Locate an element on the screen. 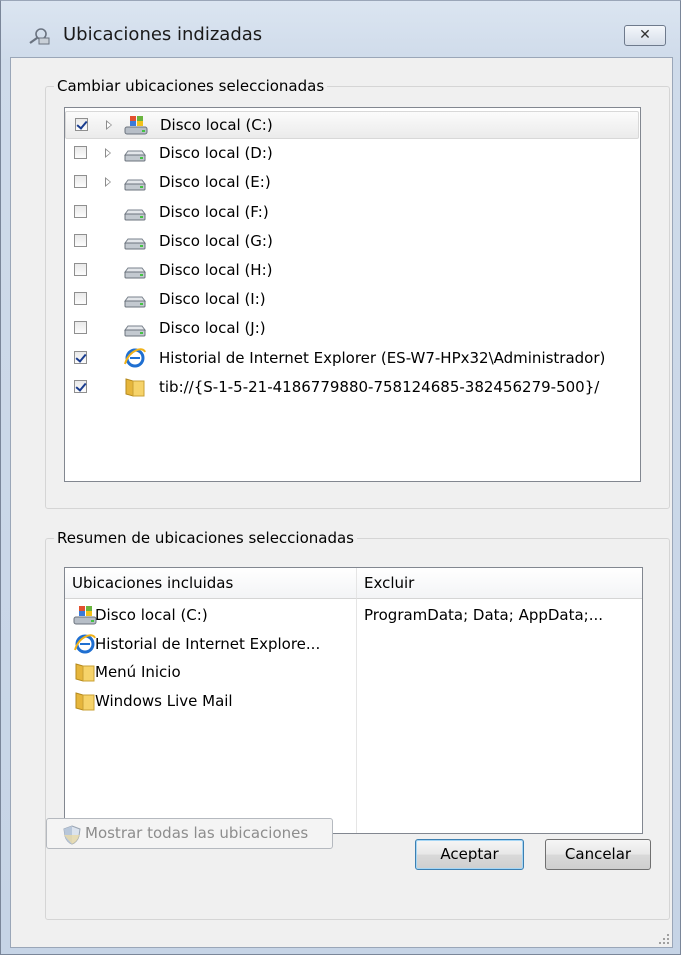 This screenshot has height=955, width=681. cancel-button: Cancelar is located at coordinates (598, 854).